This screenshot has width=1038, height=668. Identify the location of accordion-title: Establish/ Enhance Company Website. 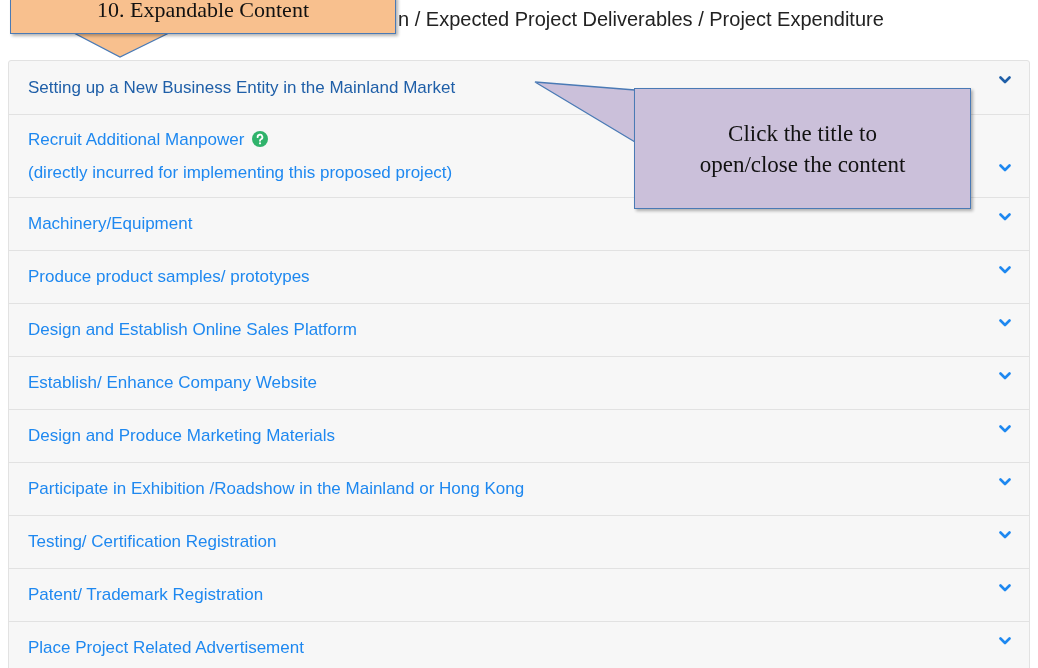
(172, 383).